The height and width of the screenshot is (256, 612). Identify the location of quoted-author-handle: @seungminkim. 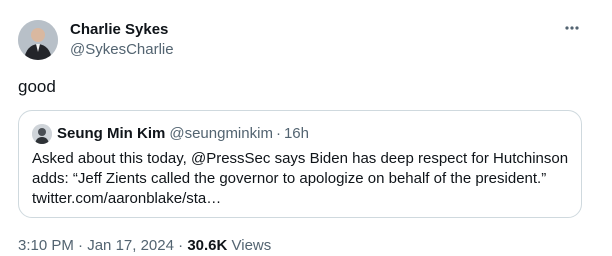
(221, 133).